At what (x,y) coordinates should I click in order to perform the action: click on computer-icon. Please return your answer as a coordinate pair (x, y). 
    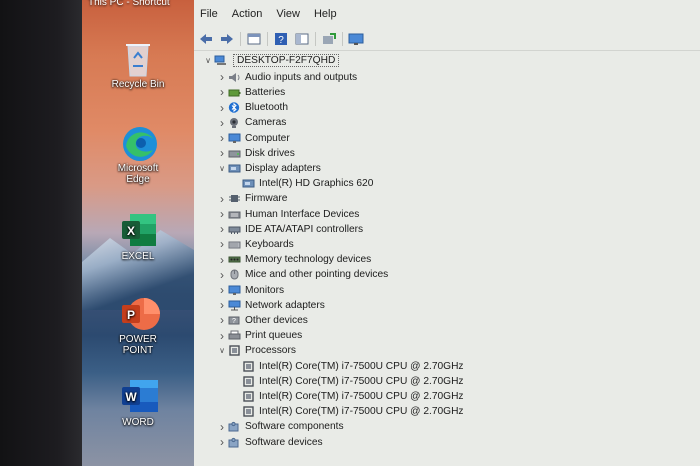
    Looking at the image, I should click on (220, 60).